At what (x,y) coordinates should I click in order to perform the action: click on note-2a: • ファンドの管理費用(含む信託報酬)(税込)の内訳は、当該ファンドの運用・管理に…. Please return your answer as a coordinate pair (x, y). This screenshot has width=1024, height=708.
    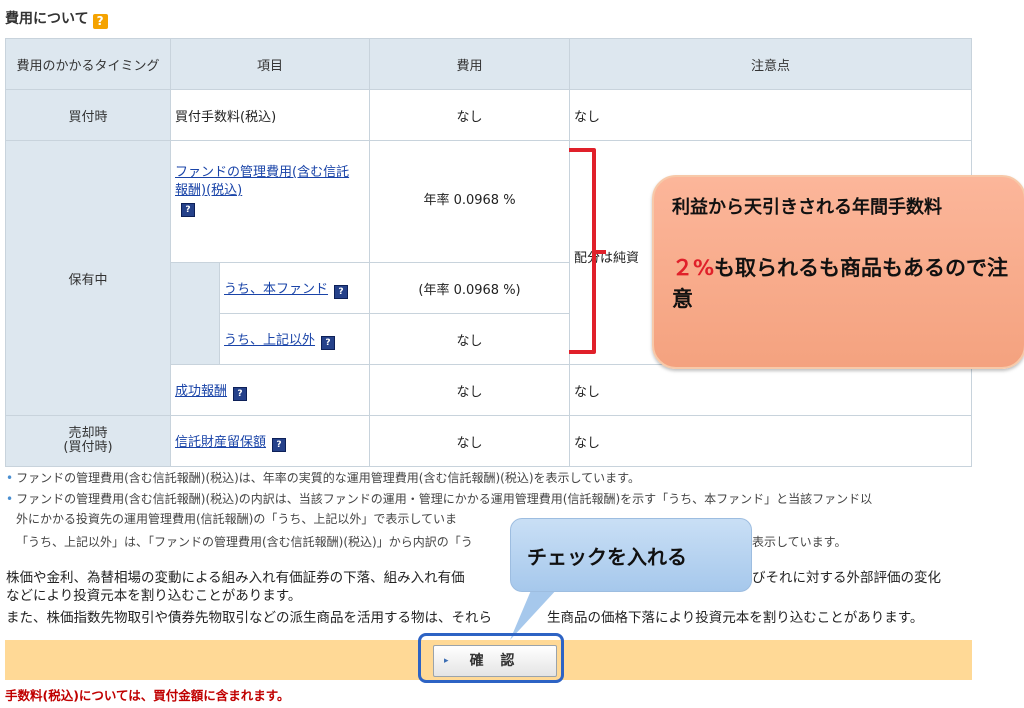
    Looking at the image, I should click on (439, 499).